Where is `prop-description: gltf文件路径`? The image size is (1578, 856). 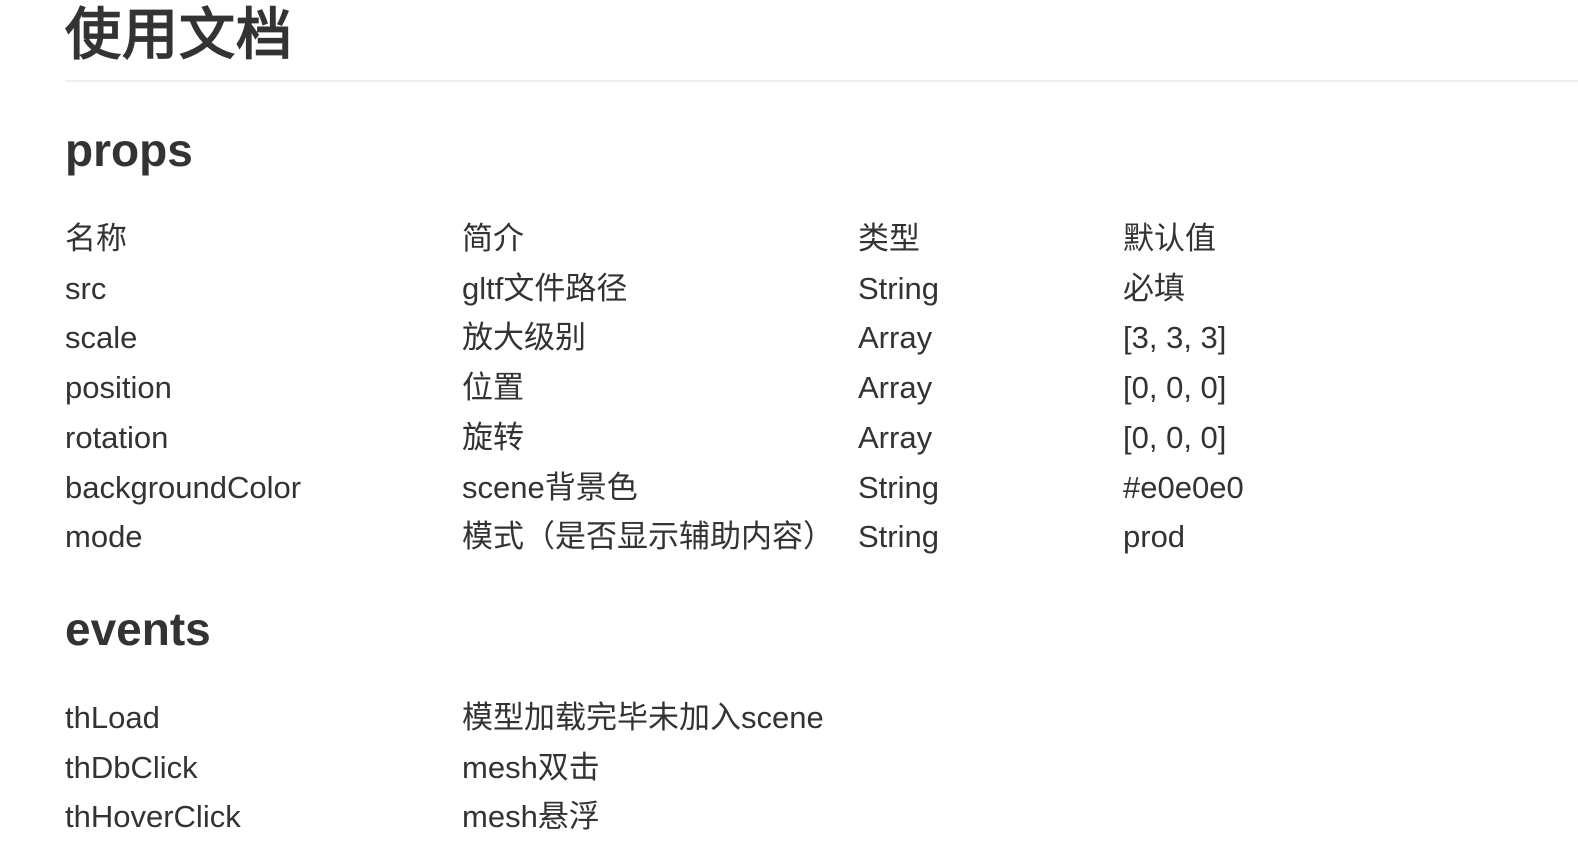
prop-description: gltf文件路径 is located at coordinates (545, 288).